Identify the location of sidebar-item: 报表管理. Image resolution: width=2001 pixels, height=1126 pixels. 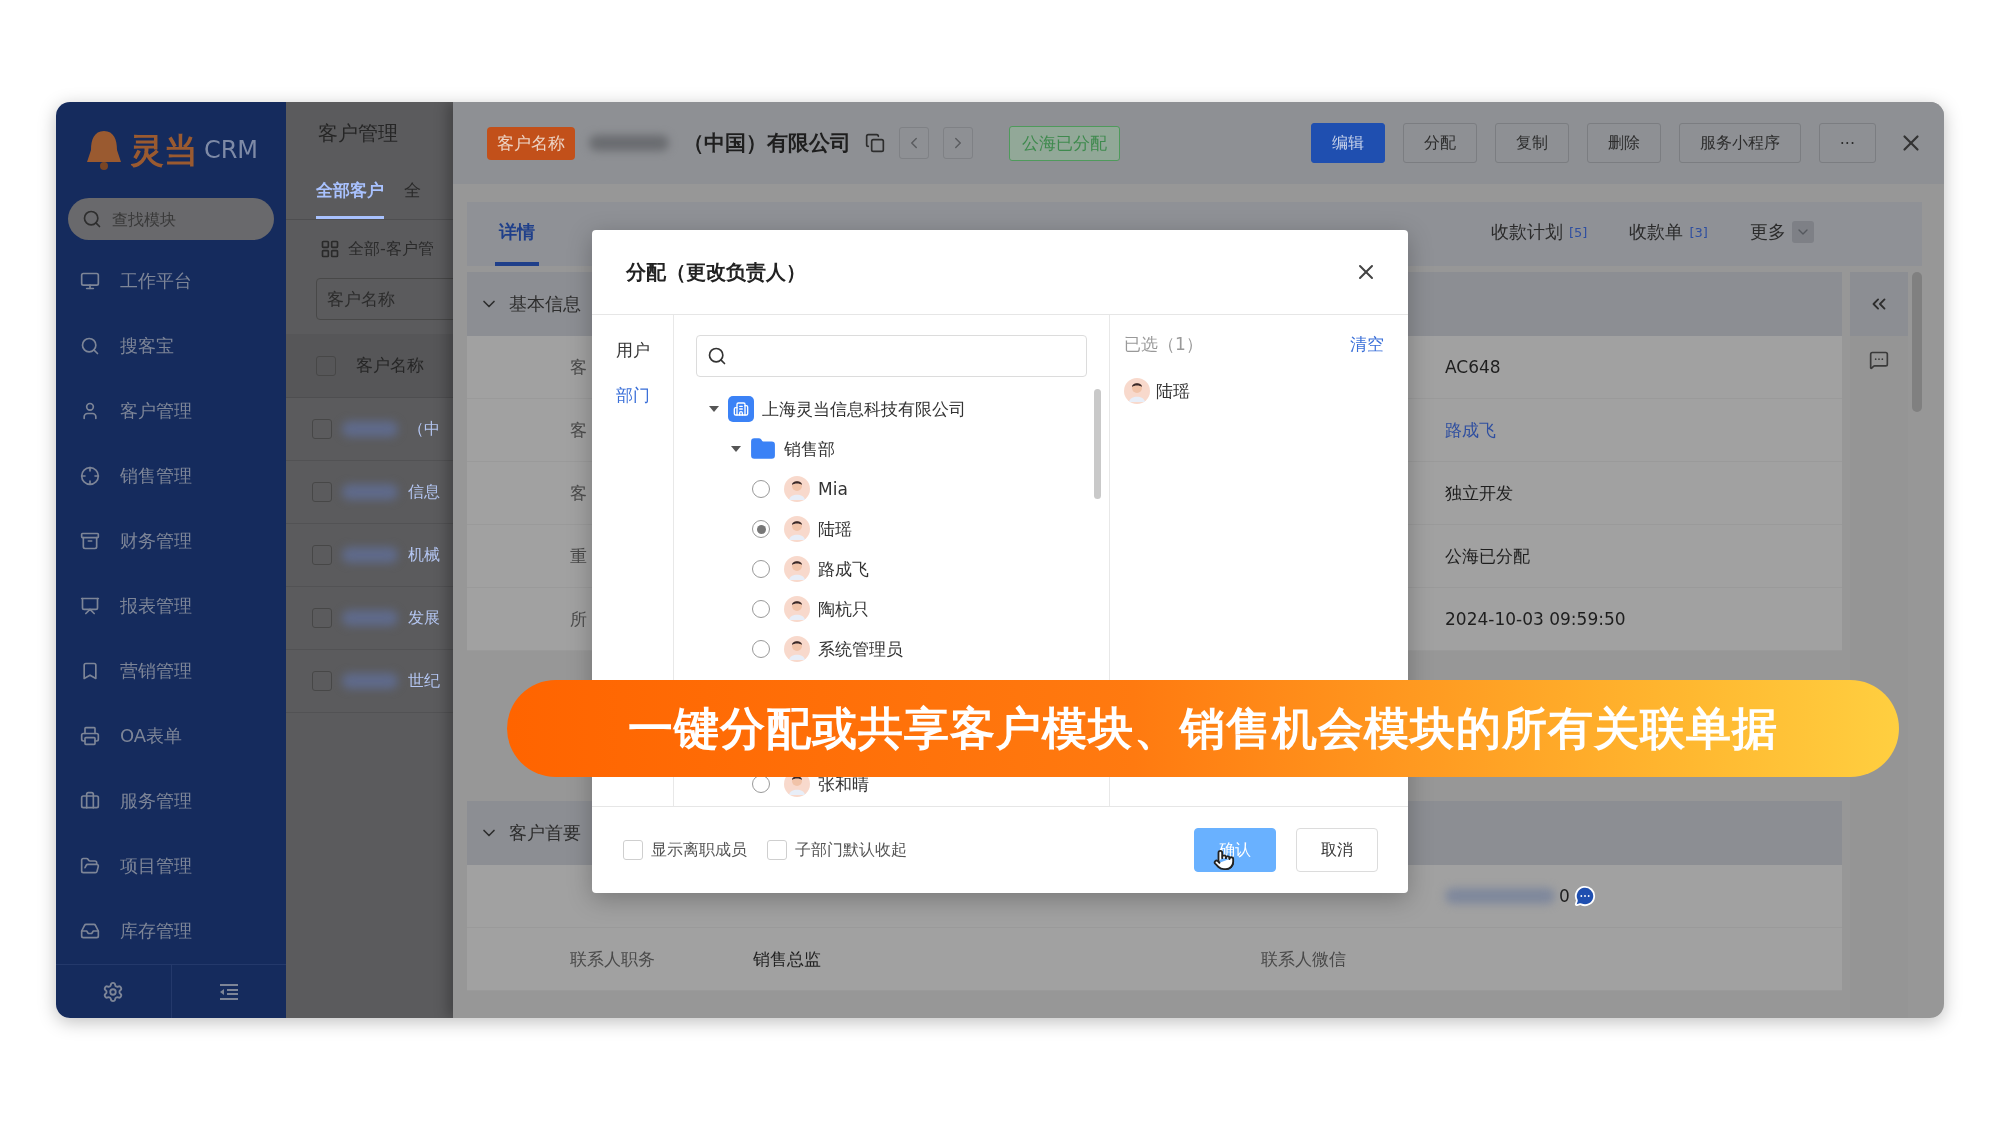
(171, 605).